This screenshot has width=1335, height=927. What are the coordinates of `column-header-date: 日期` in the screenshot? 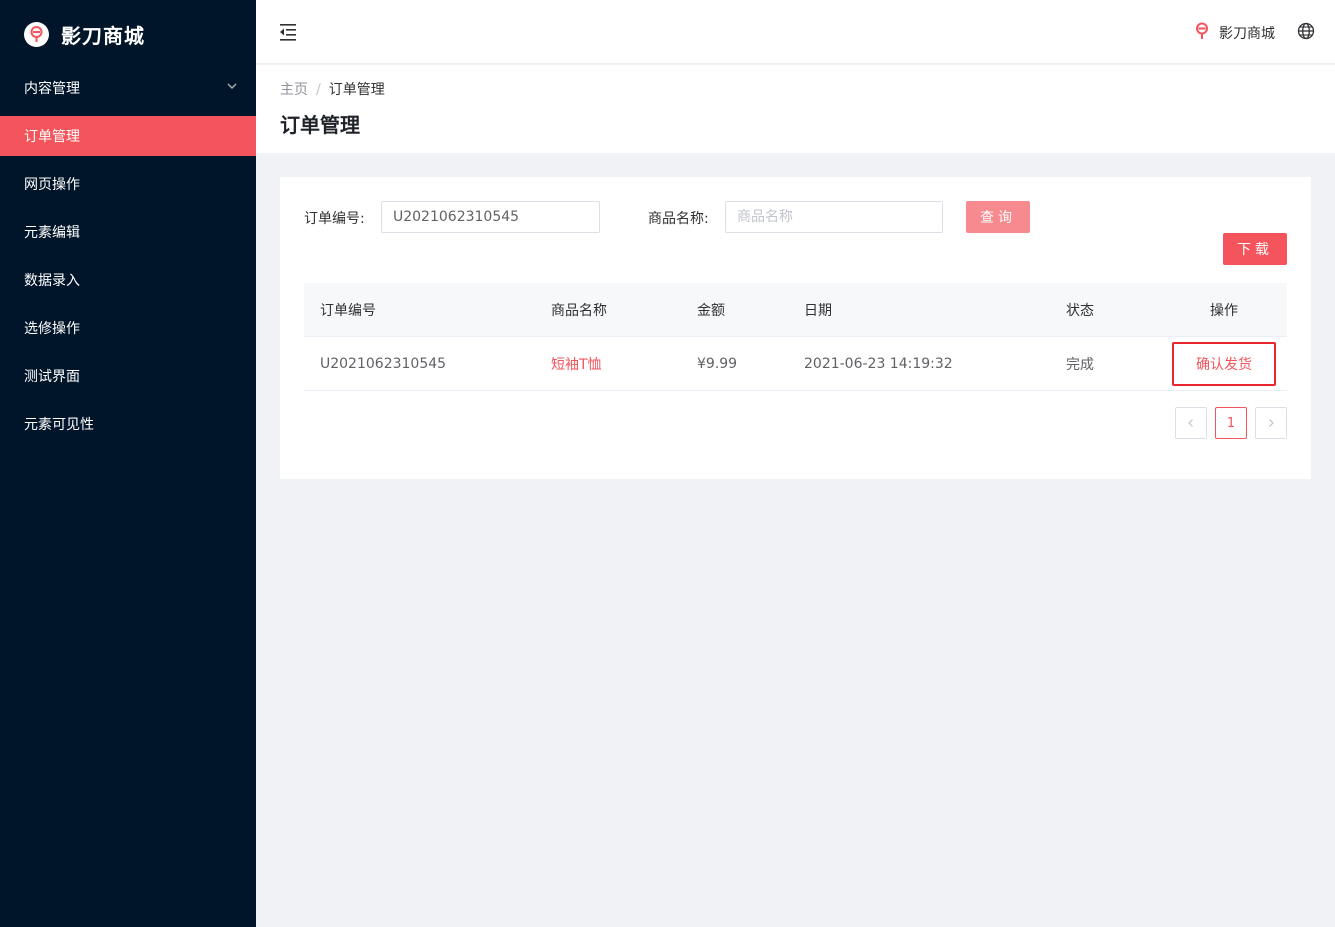 It's located at (935, 310).